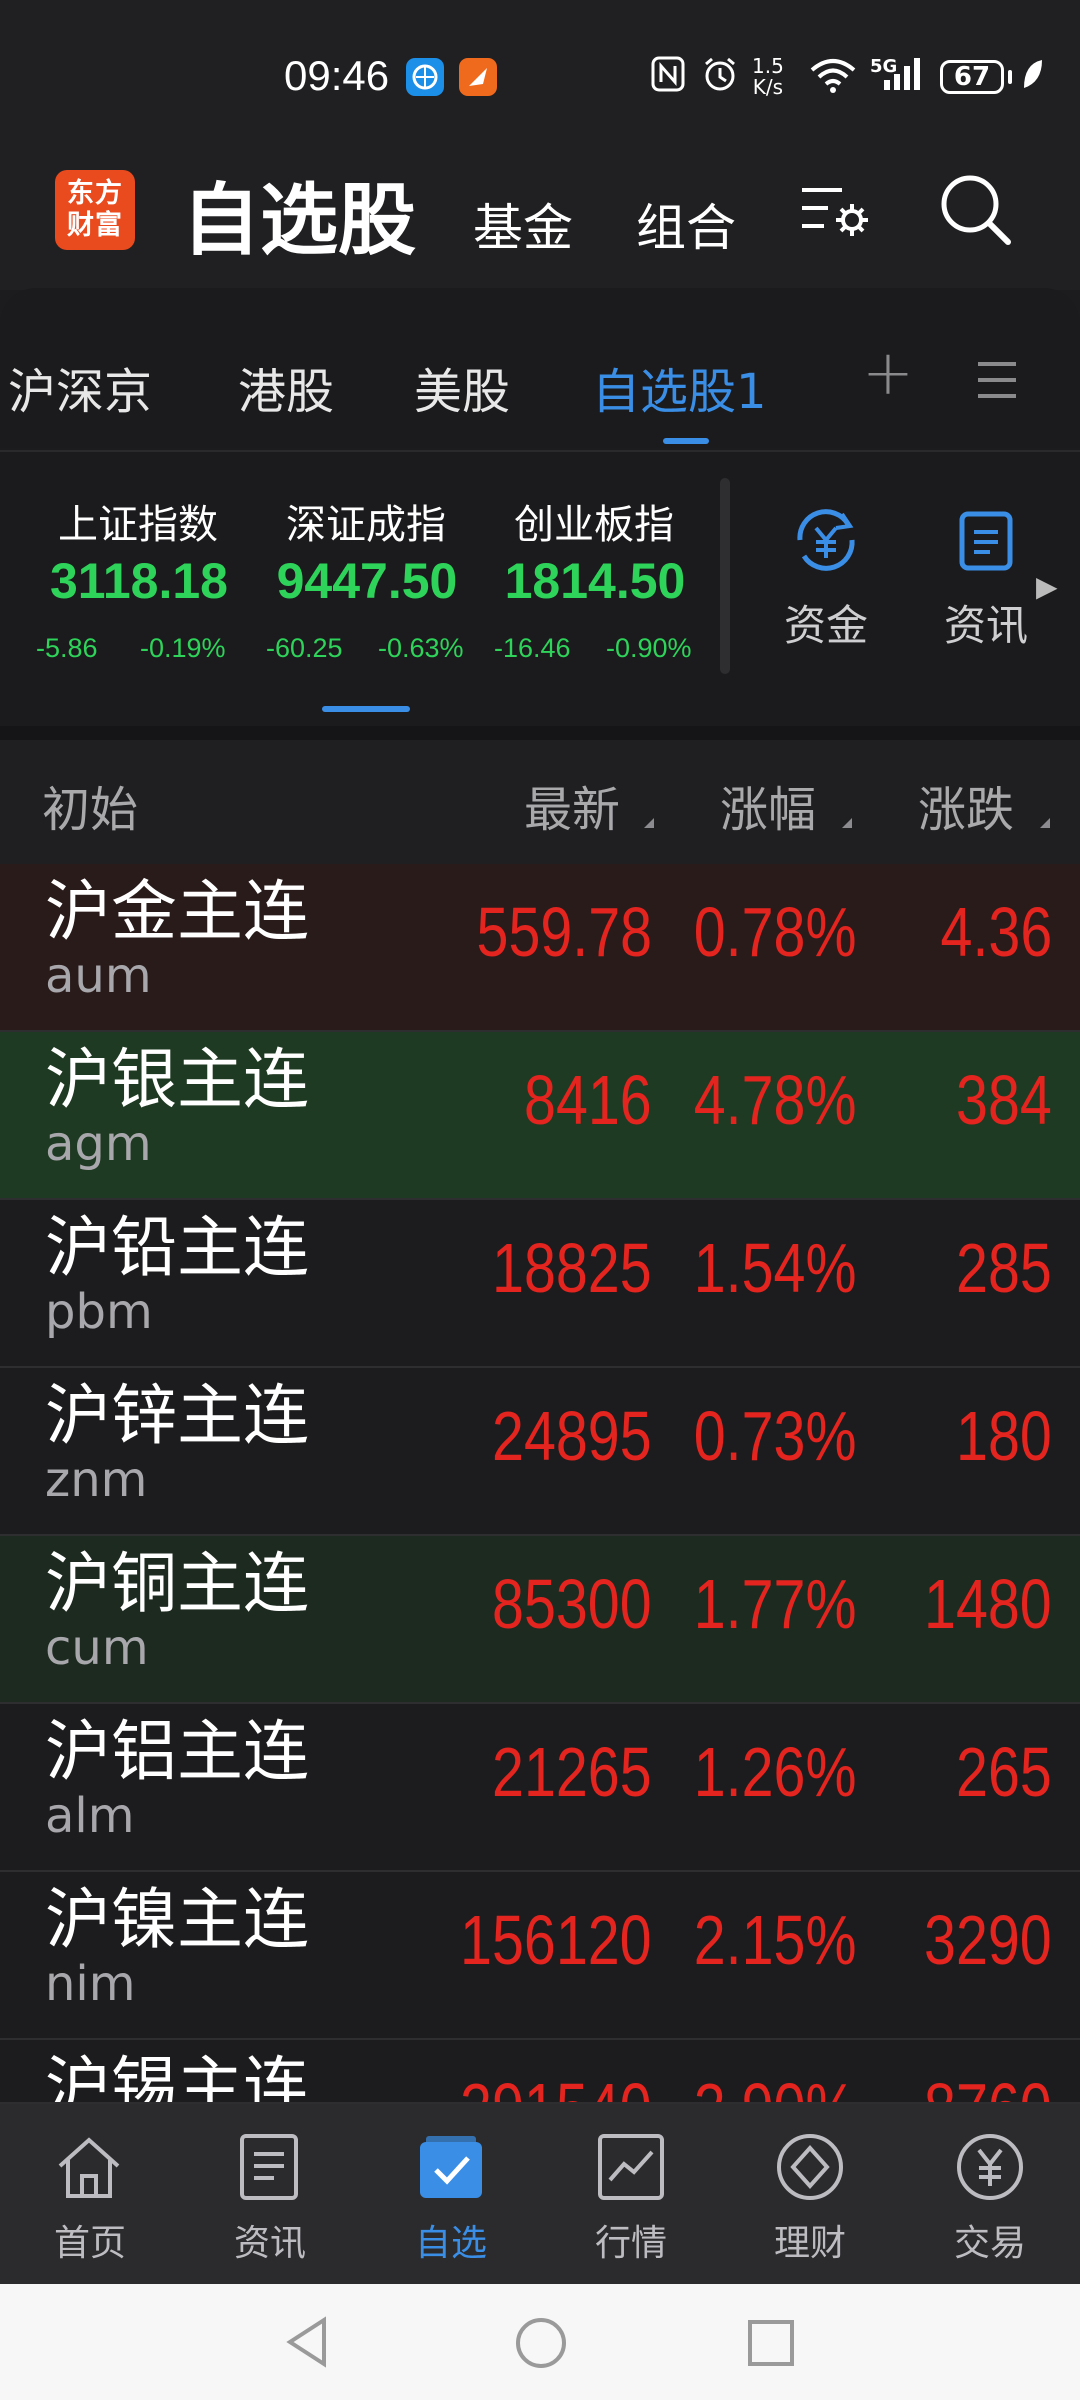  What do you see at coordinates (307, 2344) in the screenshot?
I see `back-icon` at bounding box center [307, 2344].